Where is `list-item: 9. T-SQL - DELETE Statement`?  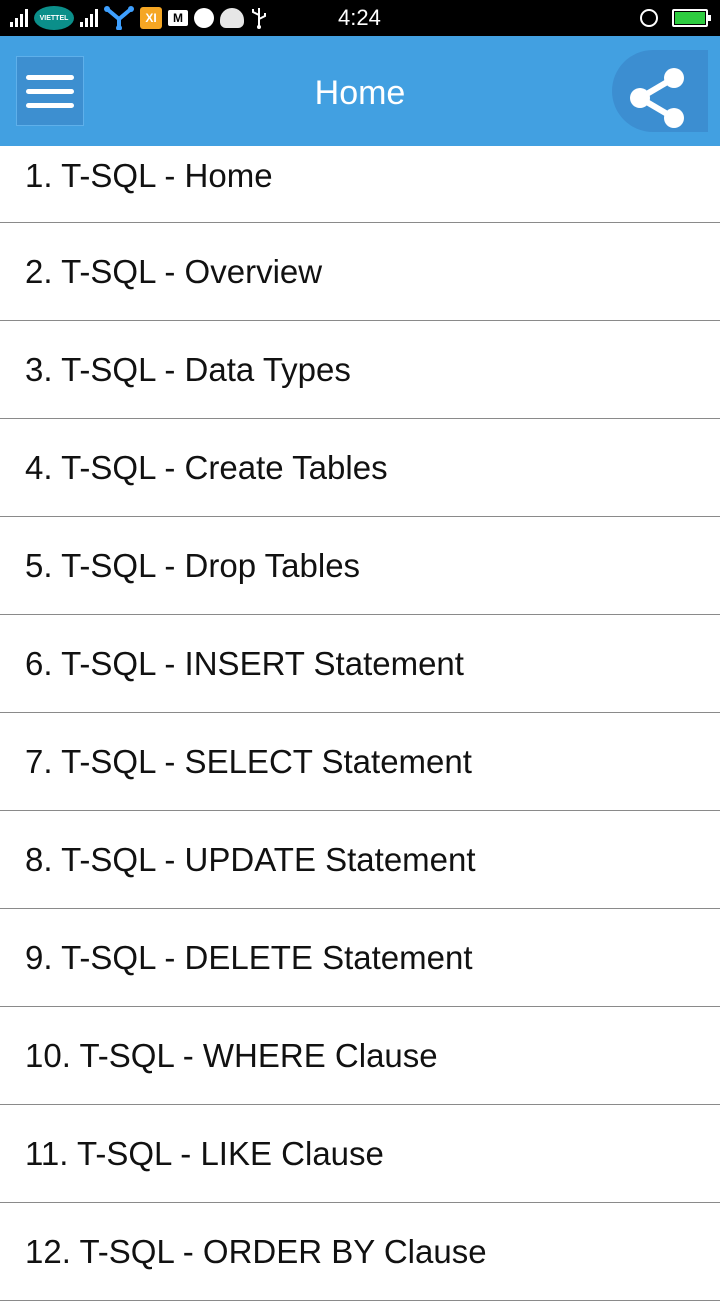
list-item: 9. T-SQL - DELETE Statement is located at coordinates (360, 958).